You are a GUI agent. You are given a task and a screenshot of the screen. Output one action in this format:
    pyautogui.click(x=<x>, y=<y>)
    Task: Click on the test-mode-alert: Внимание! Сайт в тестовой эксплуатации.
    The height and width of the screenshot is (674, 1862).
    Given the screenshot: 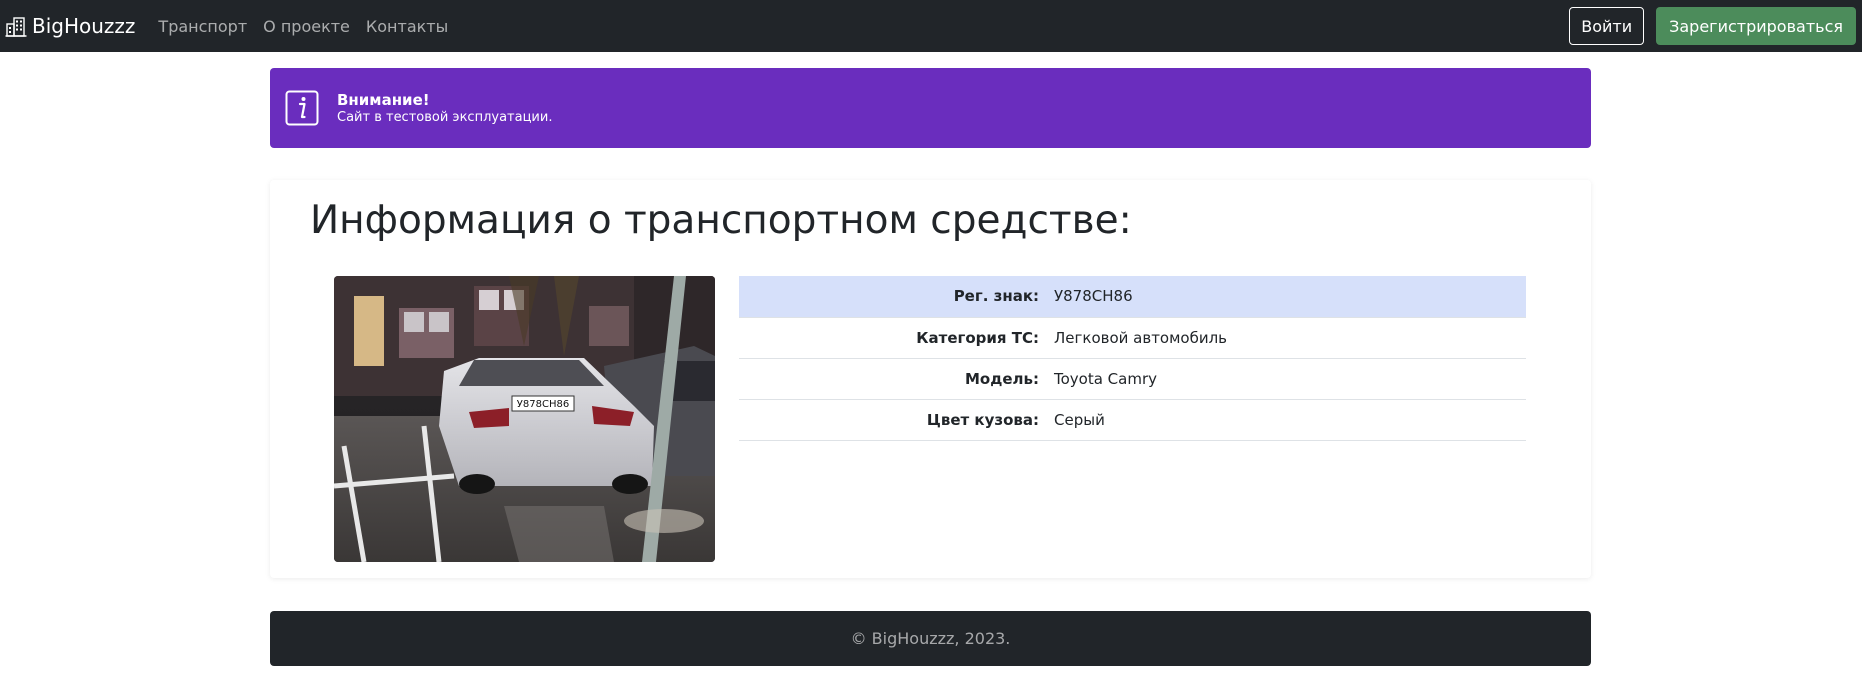 What is the action you would take?
    pyautogui.click(x=930, y=108)
    